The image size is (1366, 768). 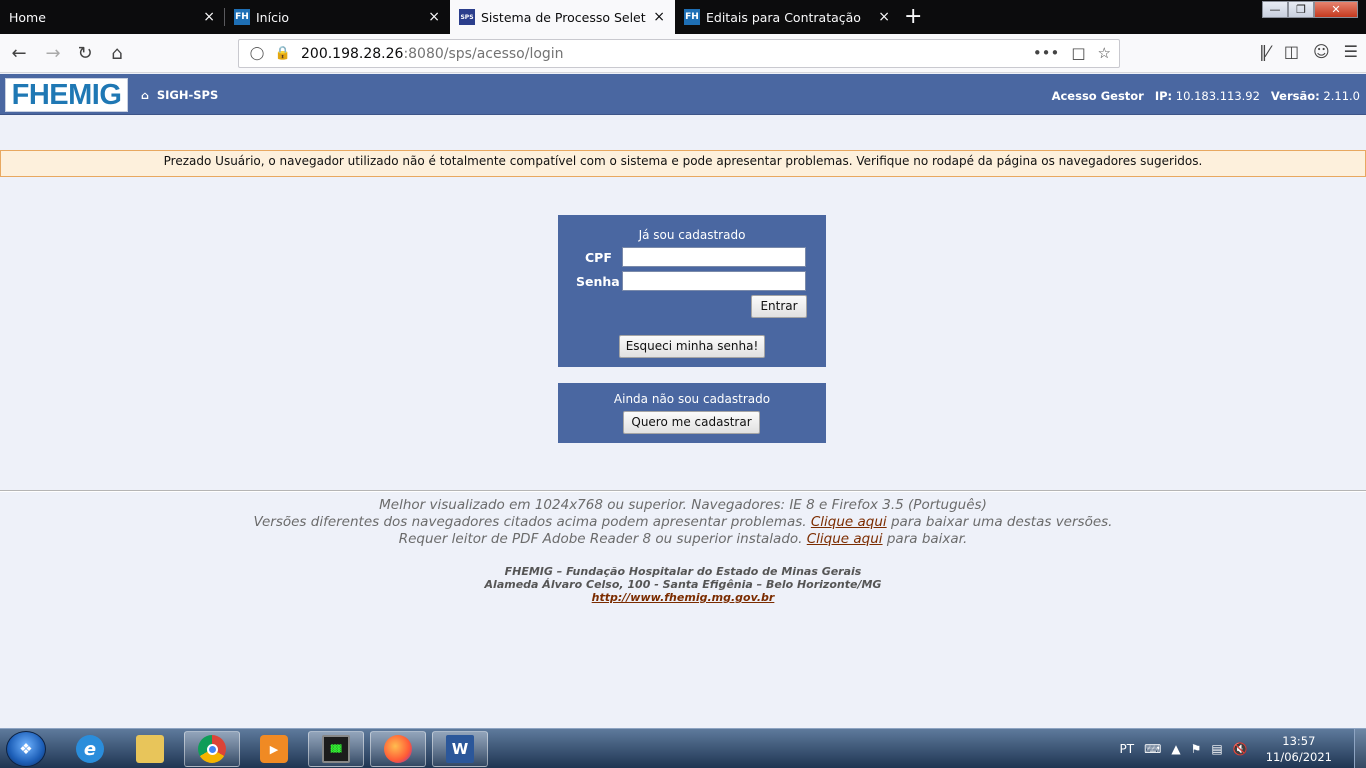 I want to click on file-explorer-icon, so click(x=150, y=749).